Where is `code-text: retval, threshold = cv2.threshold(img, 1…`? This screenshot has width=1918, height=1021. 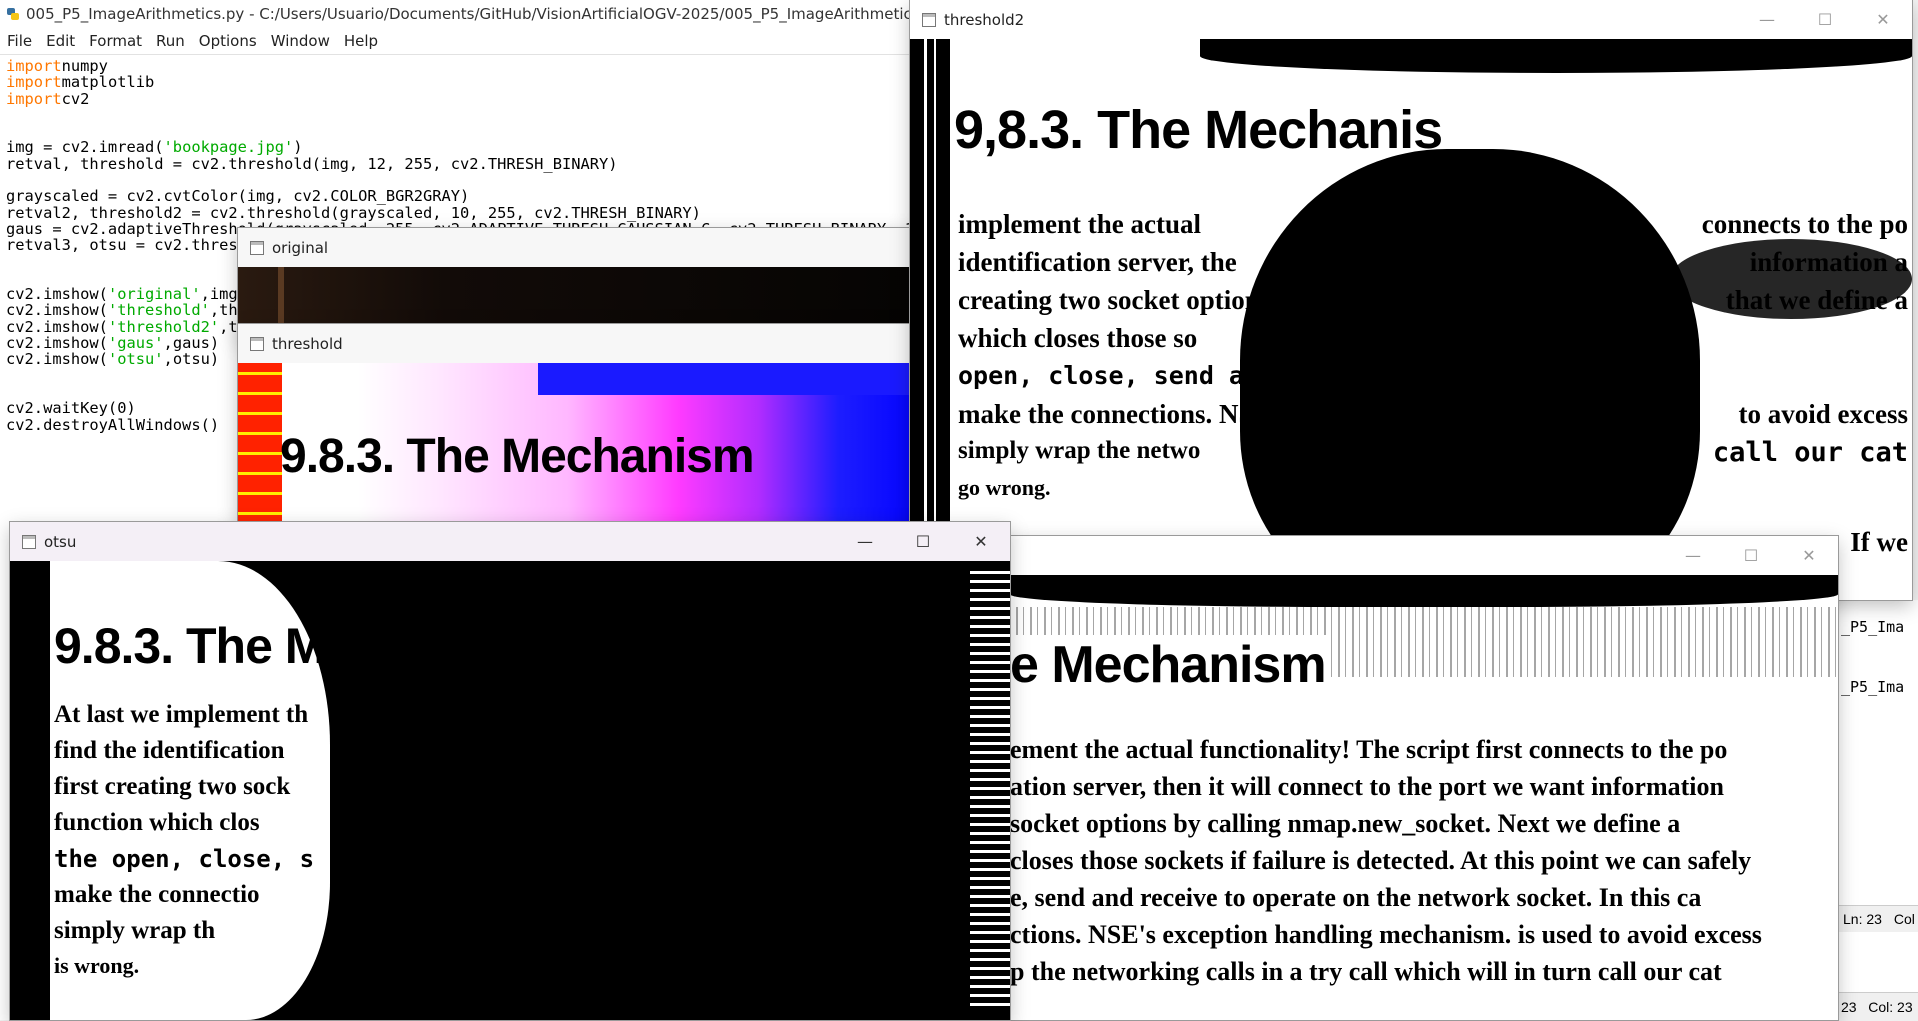 code-text: retval, threshold = cv2.threshold(img, 1… is located at coordinates (312, 163).